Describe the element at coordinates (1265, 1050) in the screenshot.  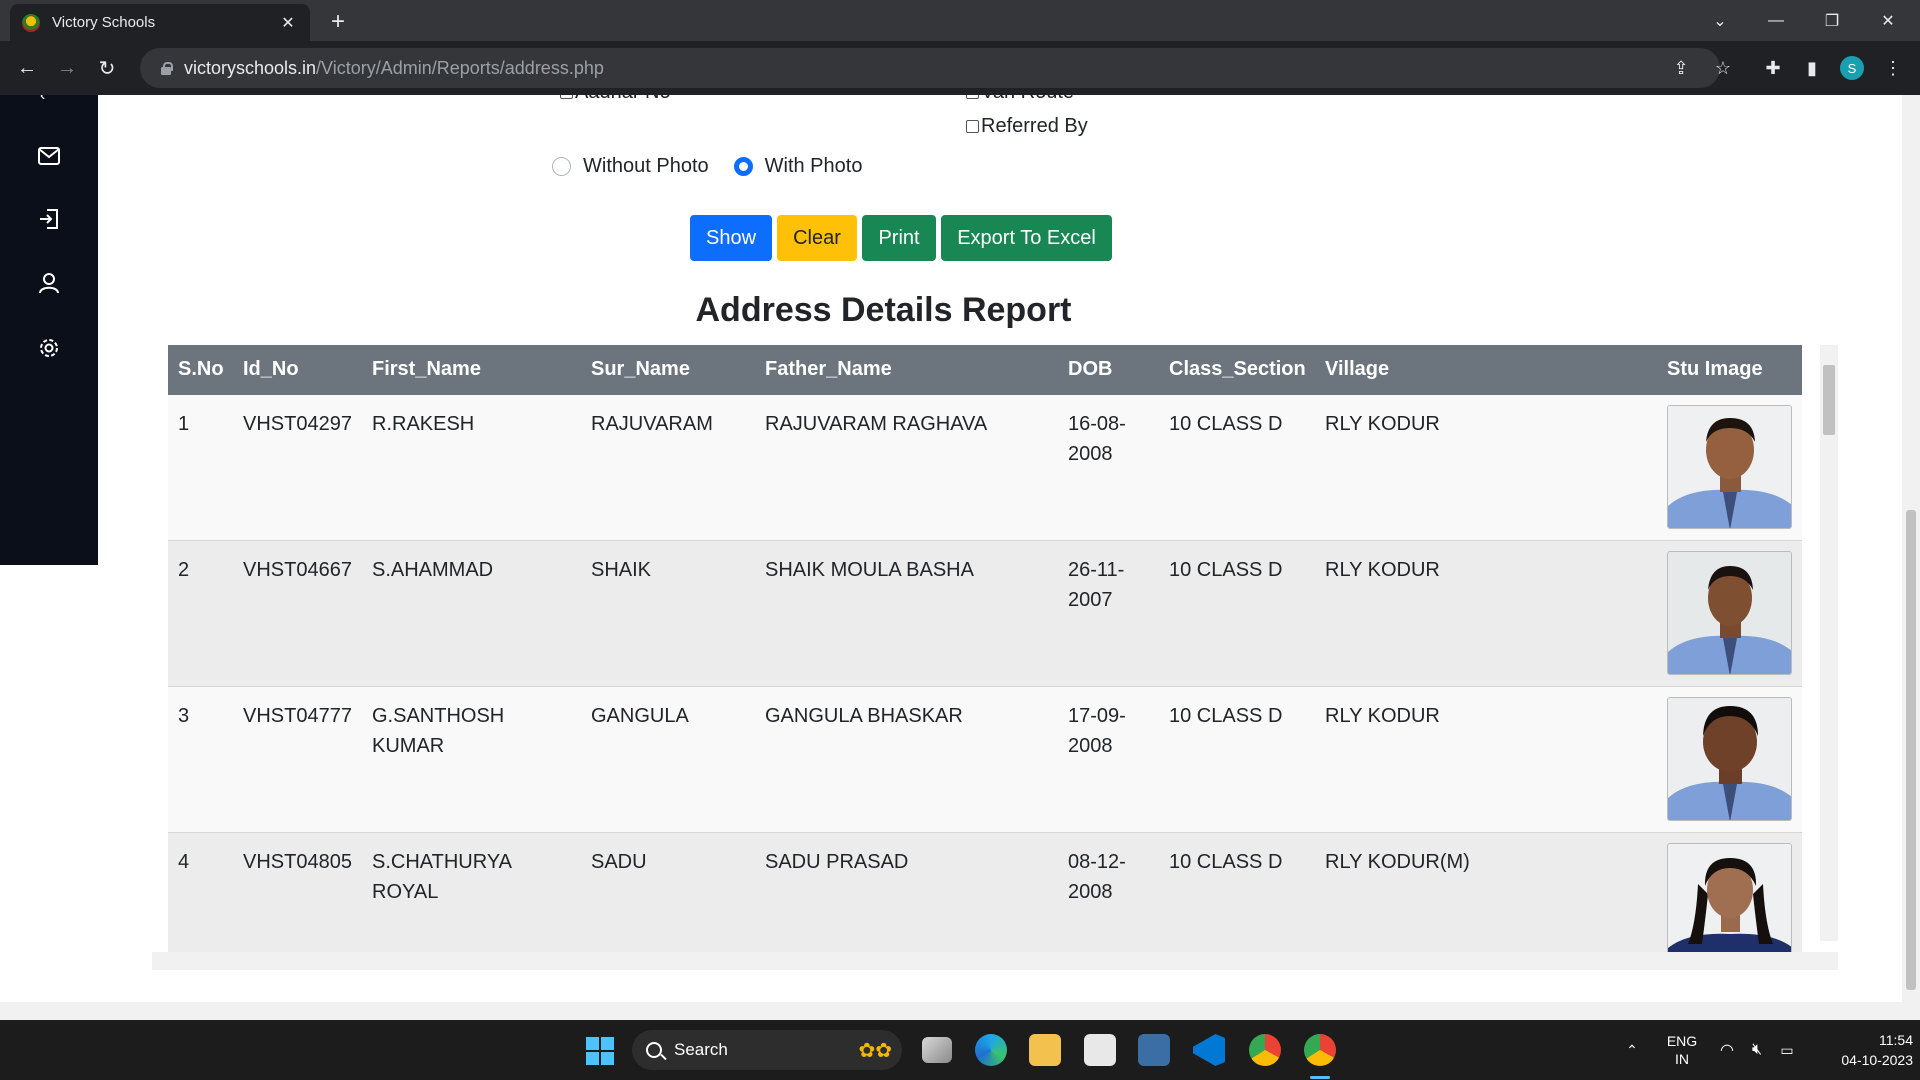
I see `chrome-icon` at that location.